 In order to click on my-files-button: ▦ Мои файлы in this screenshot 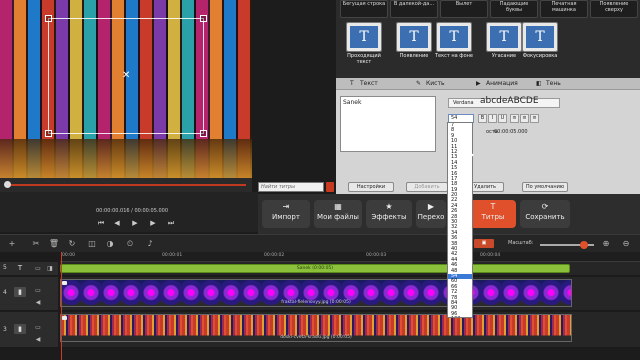, I will do `click(338, 214)`.